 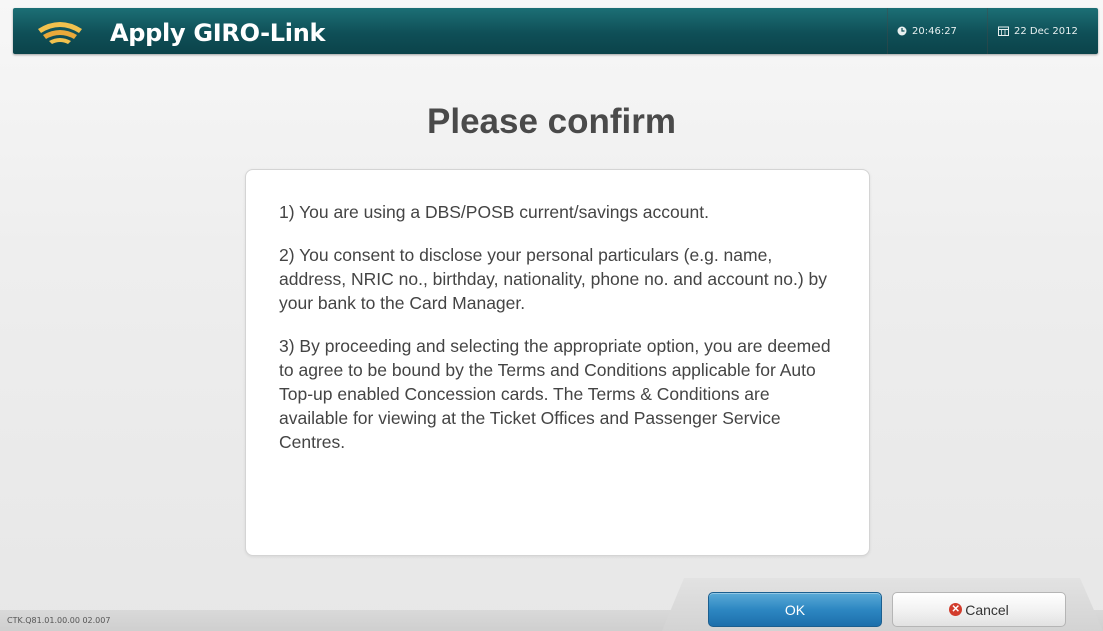 What do you see at coordinates (60, 33) in the screenshot?
I see `transit-logo-icon` at bounding box center [60, 33].